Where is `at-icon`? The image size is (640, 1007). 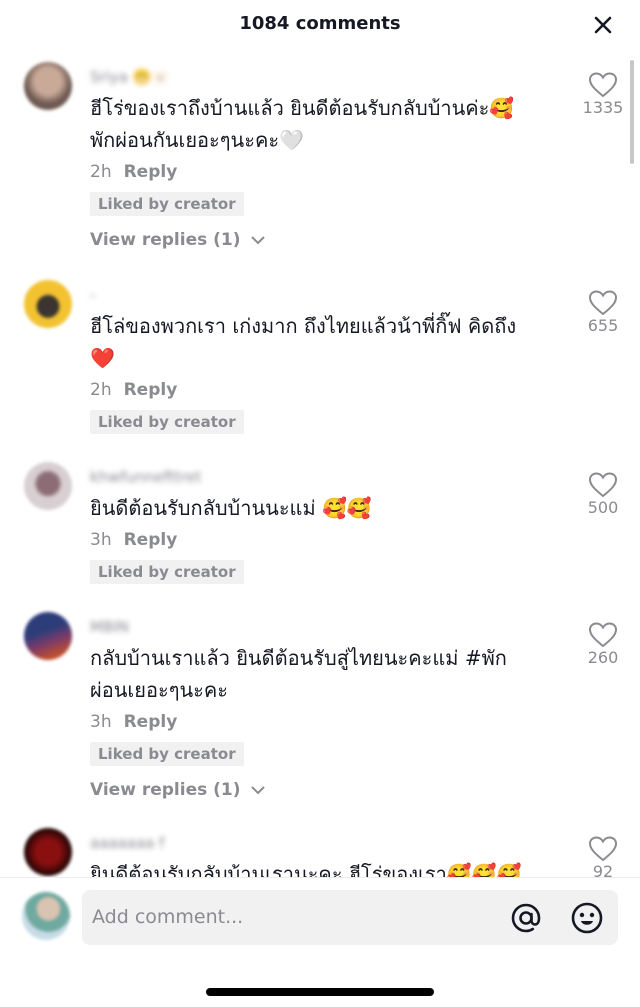 at-icon is located at coordinates (526, 918).